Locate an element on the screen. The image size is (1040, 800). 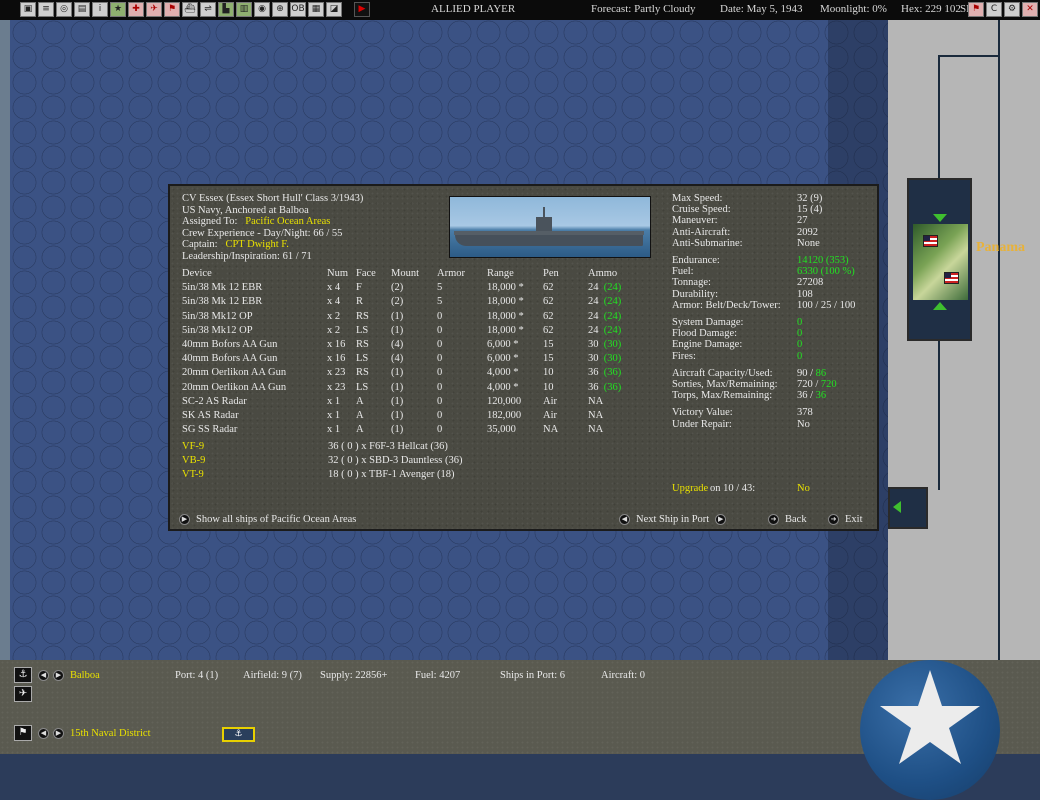
device-face: A is located at coordinates (360, 401).